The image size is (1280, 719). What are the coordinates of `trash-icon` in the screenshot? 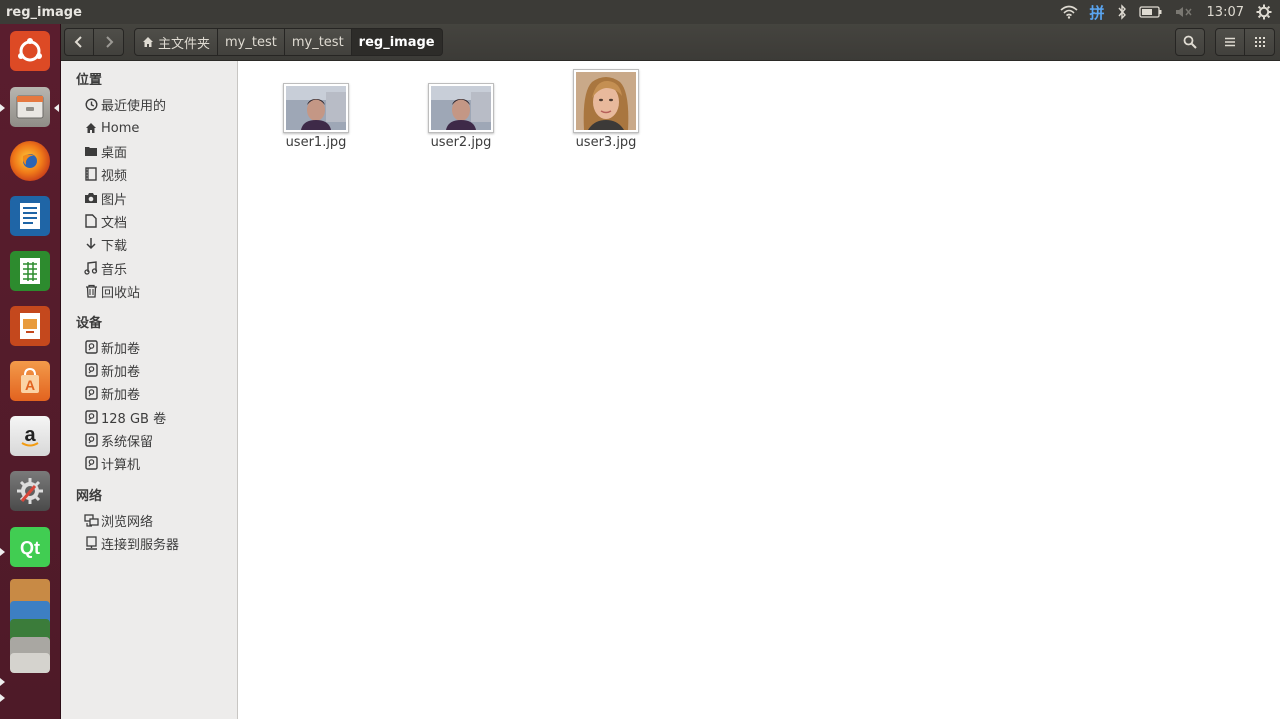 It's located at (91, 291).